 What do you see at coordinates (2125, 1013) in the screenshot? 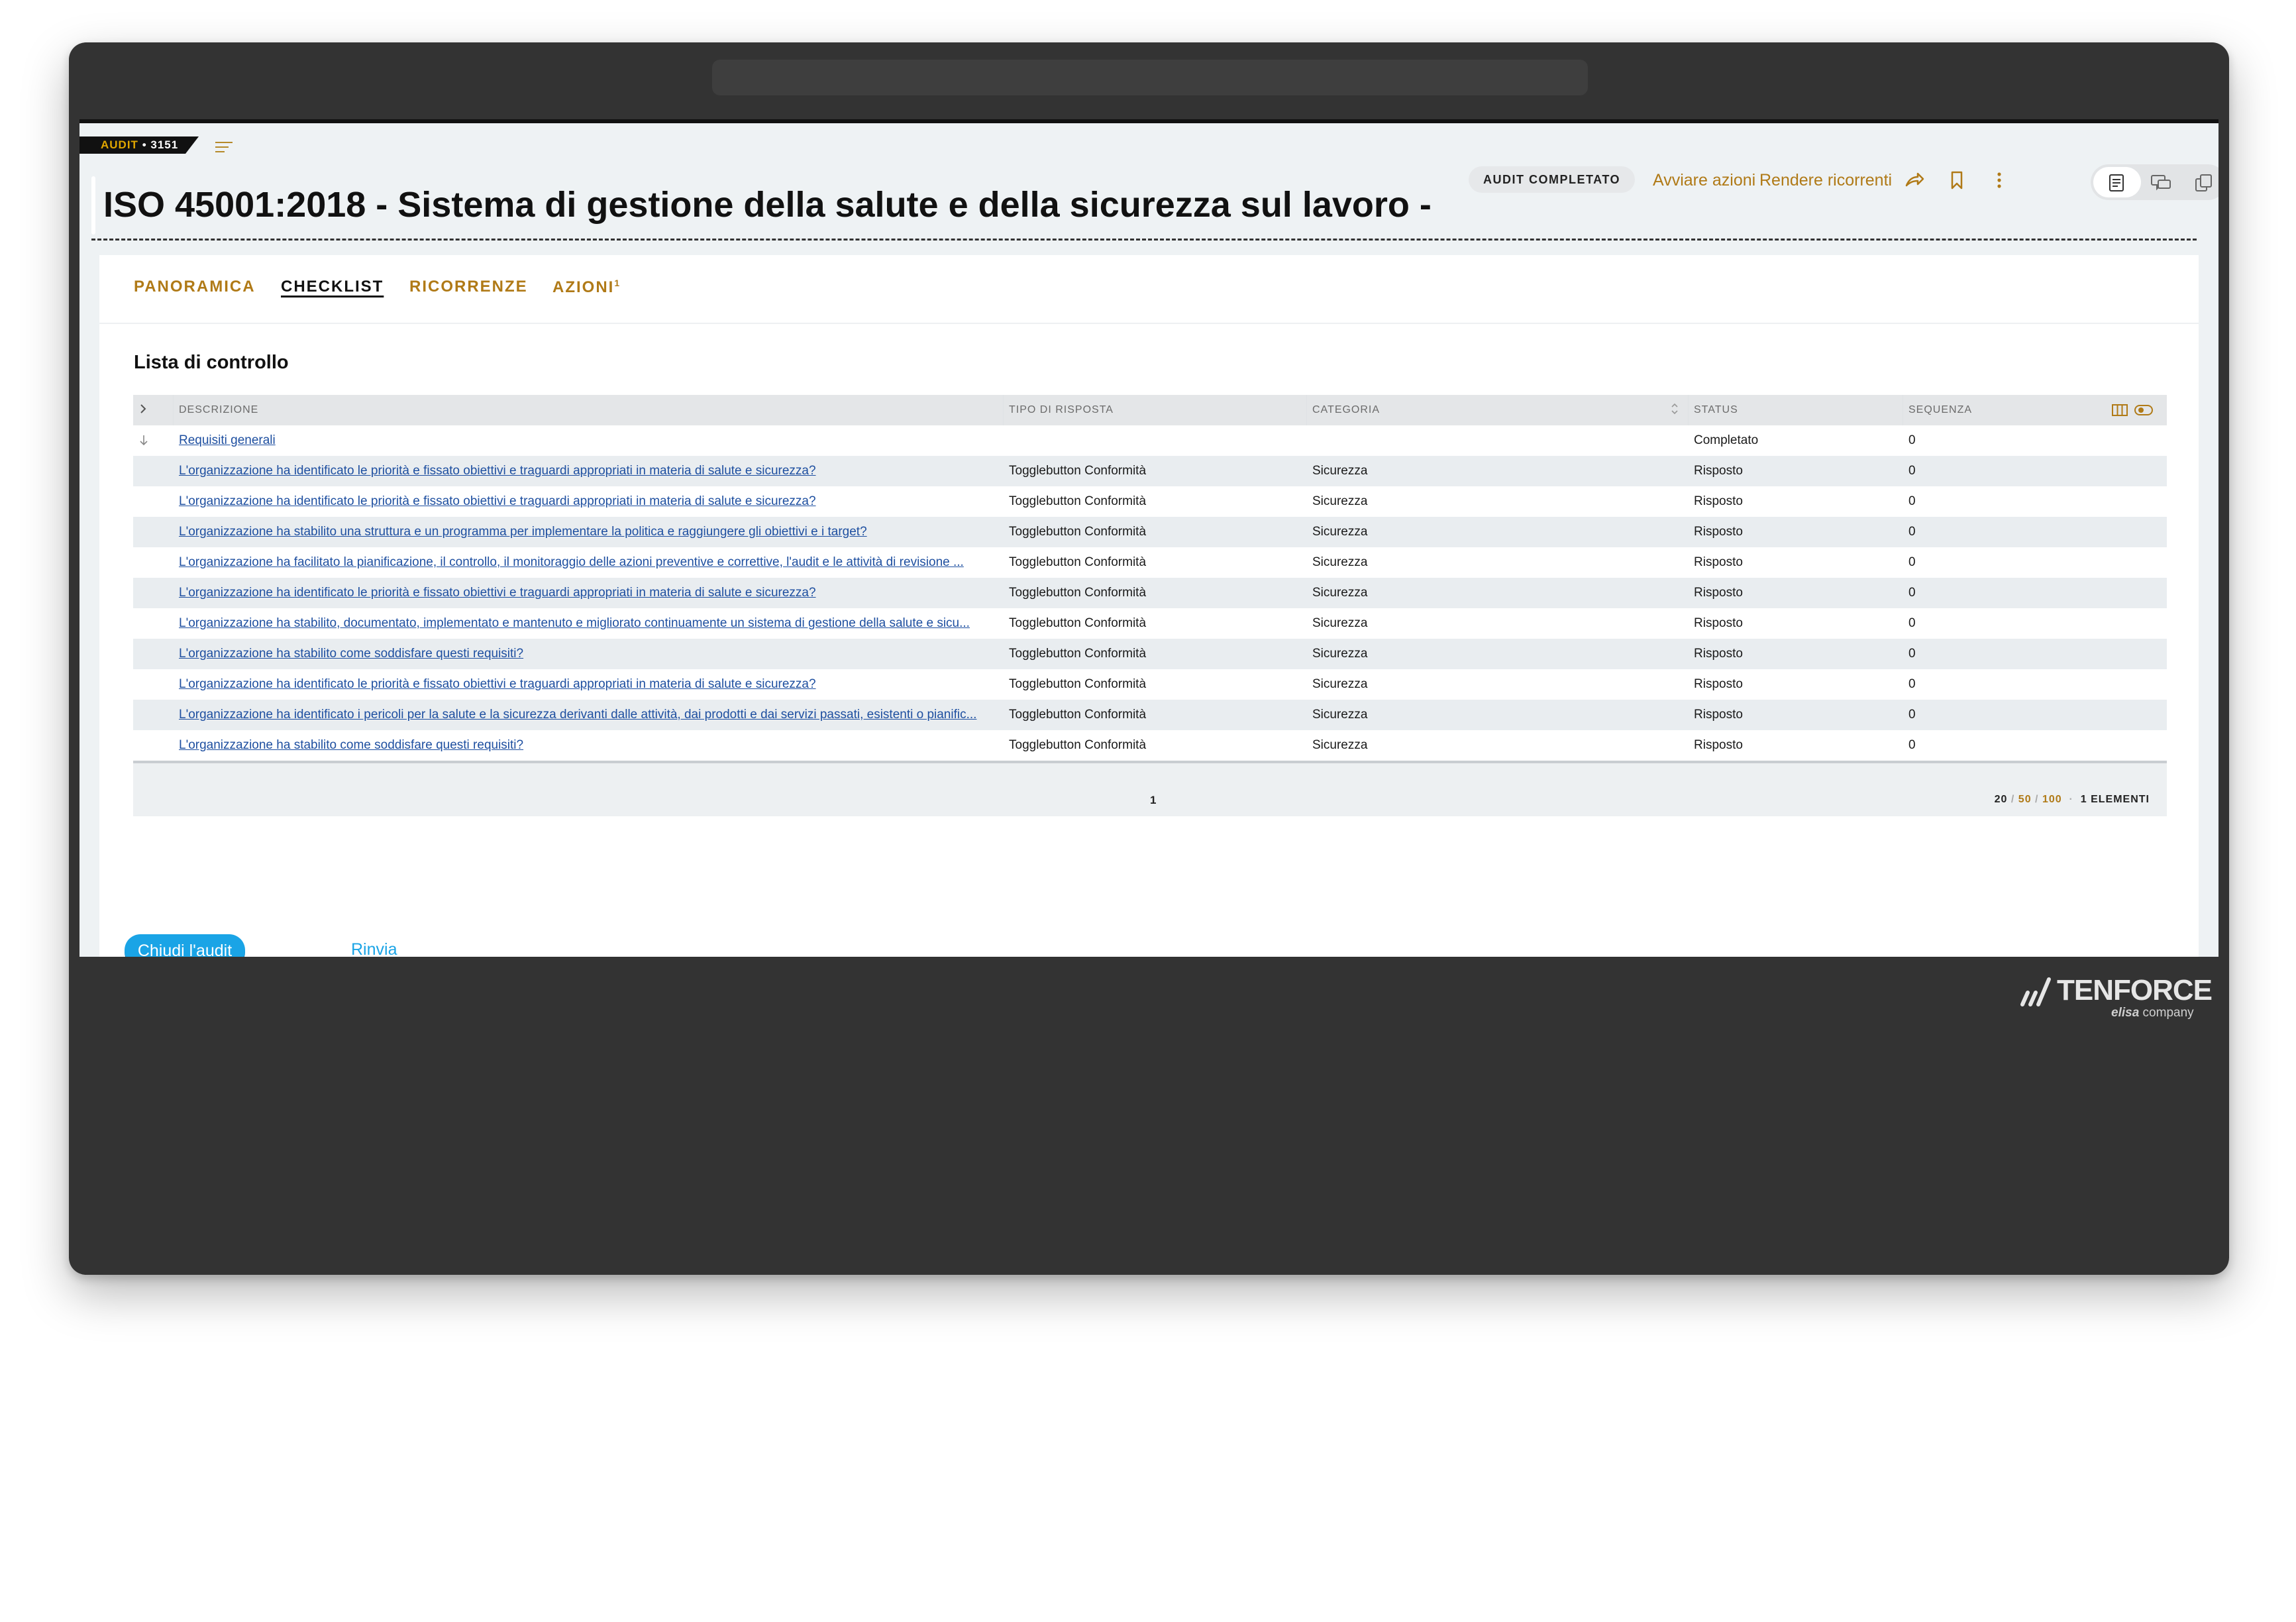
I see `logo-sub-brand: elisa` at bounding box center [2125, 1013].